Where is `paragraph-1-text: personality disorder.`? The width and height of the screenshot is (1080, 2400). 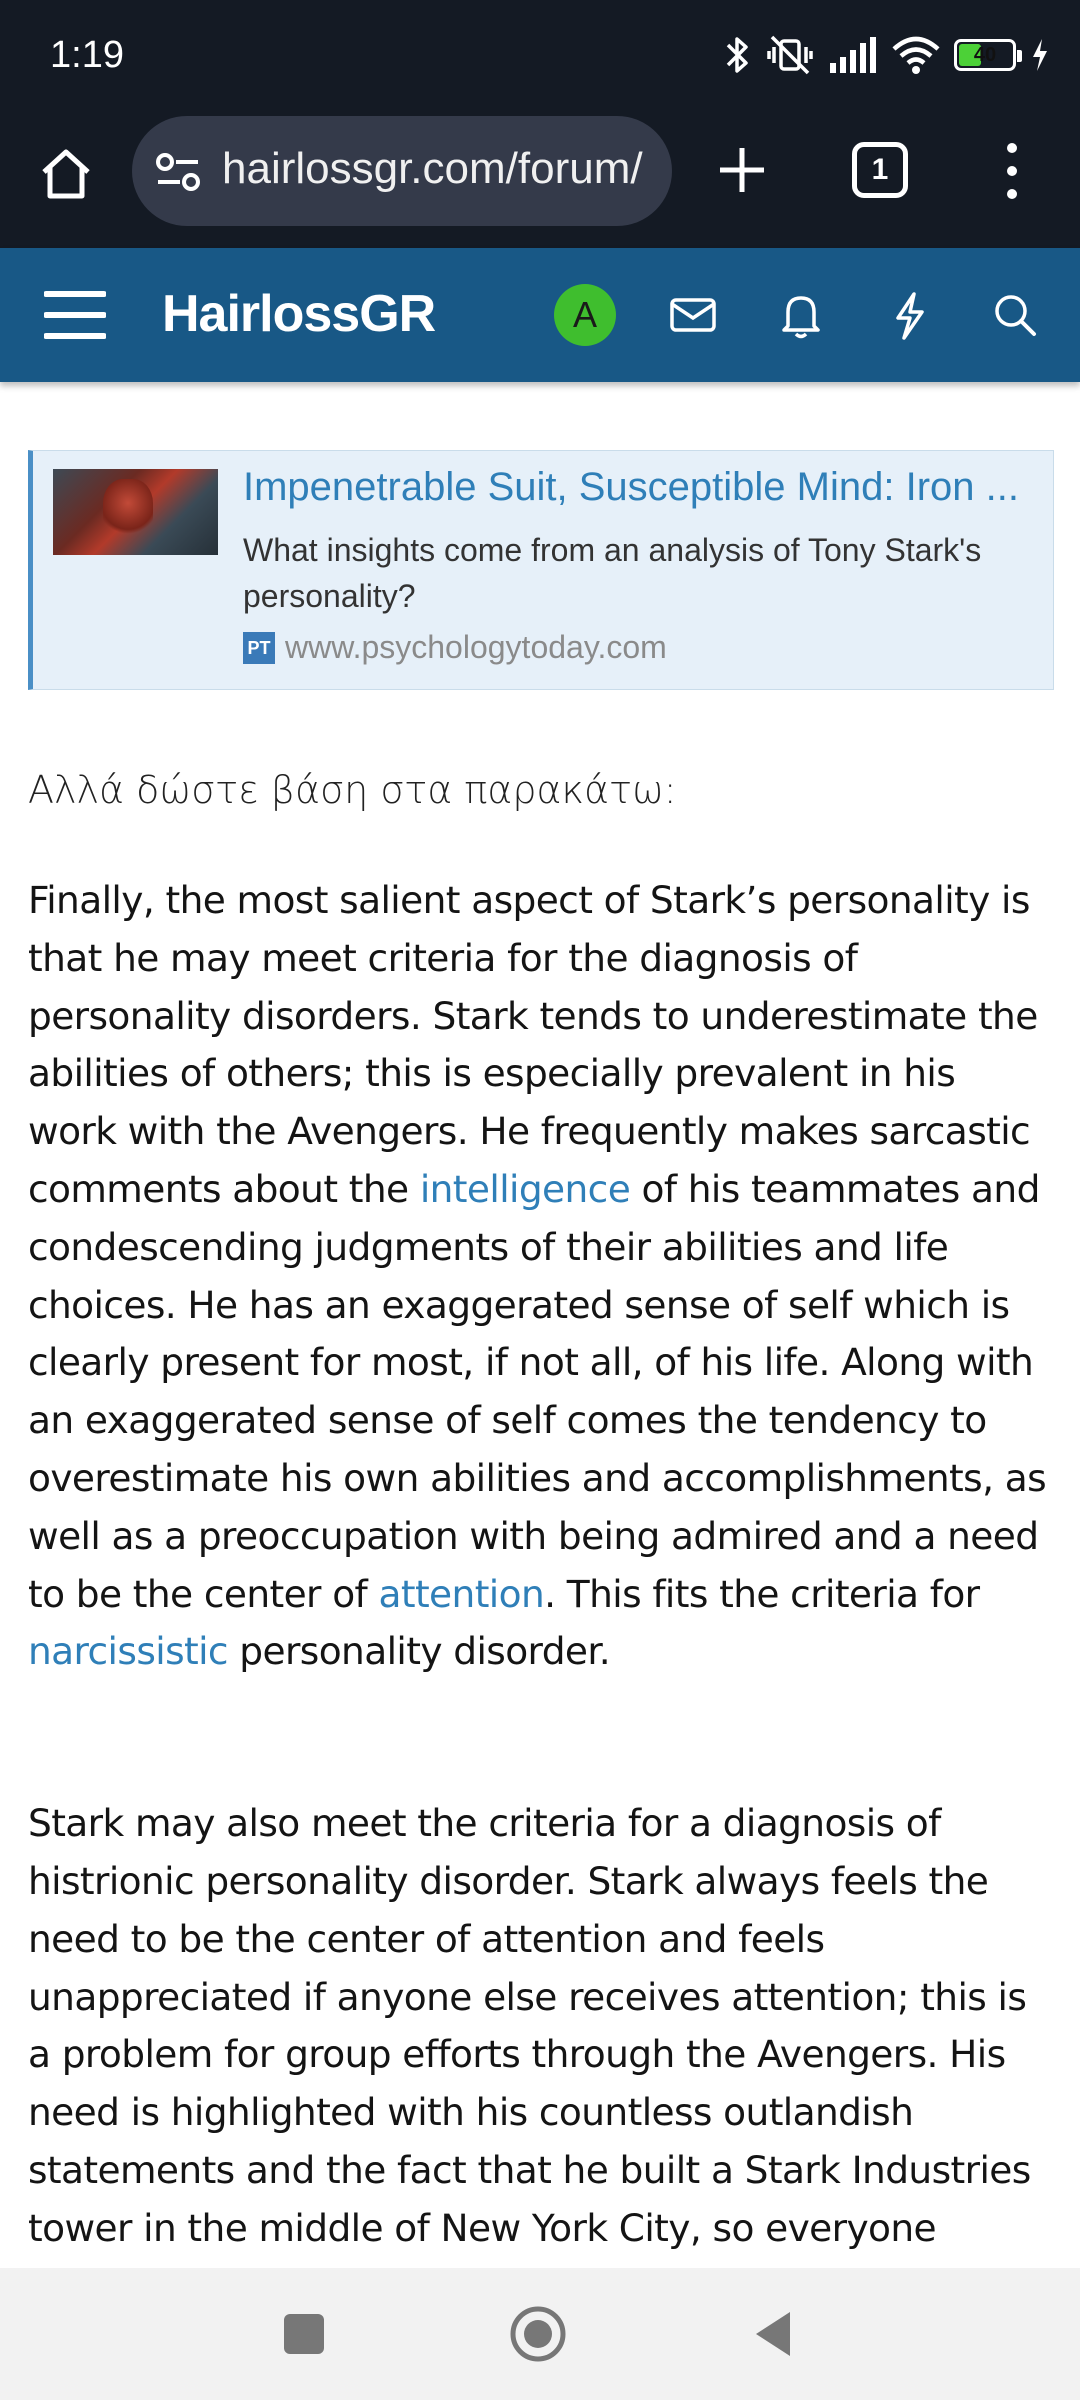 paragraph-1-text: personality disorder. is located at coordinates (419, 1651).